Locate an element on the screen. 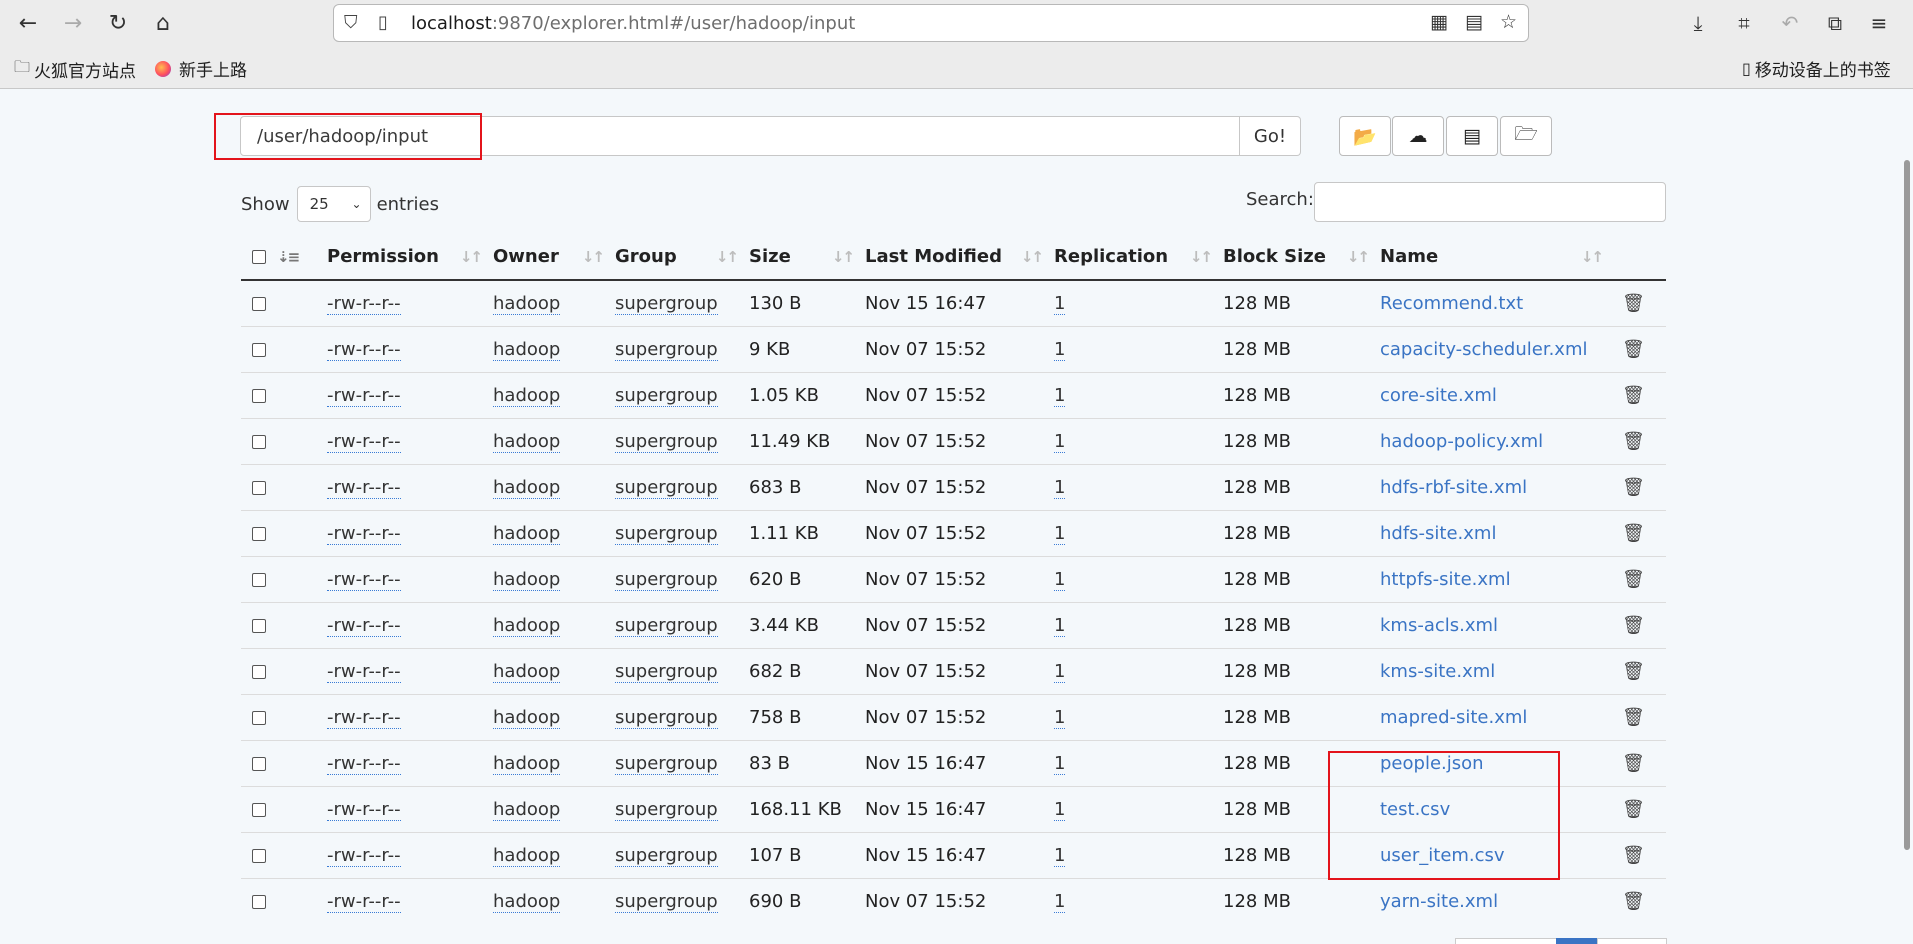 This screenshot has width=1913, height=944. file-name-link: hdfs-rbf-site.xml is located at coordinates (1453, 487).